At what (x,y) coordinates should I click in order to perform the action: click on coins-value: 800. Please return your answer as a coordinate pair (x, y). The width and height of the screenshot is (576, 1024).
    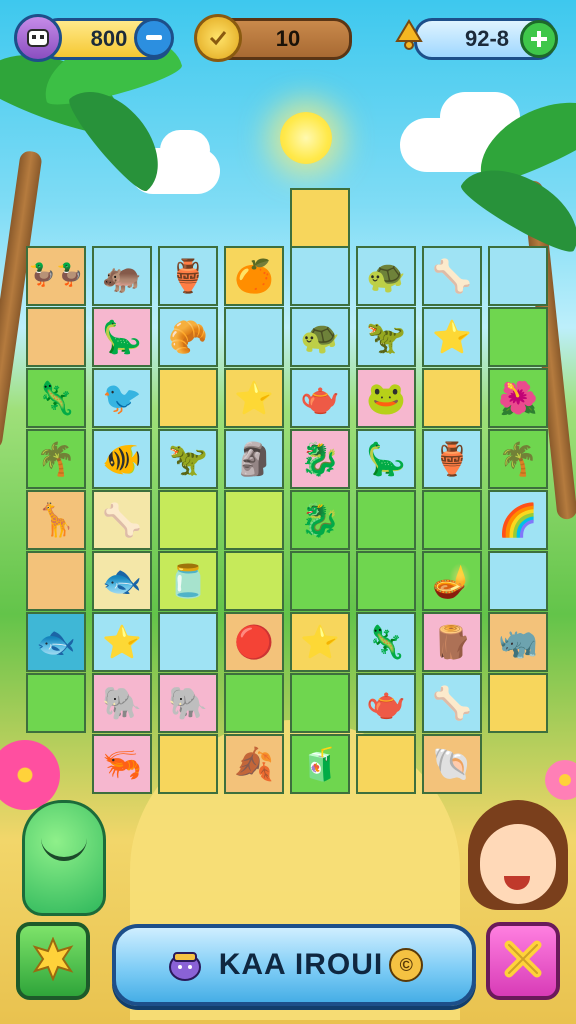
    Looking at the image, I should click on (109, 38).